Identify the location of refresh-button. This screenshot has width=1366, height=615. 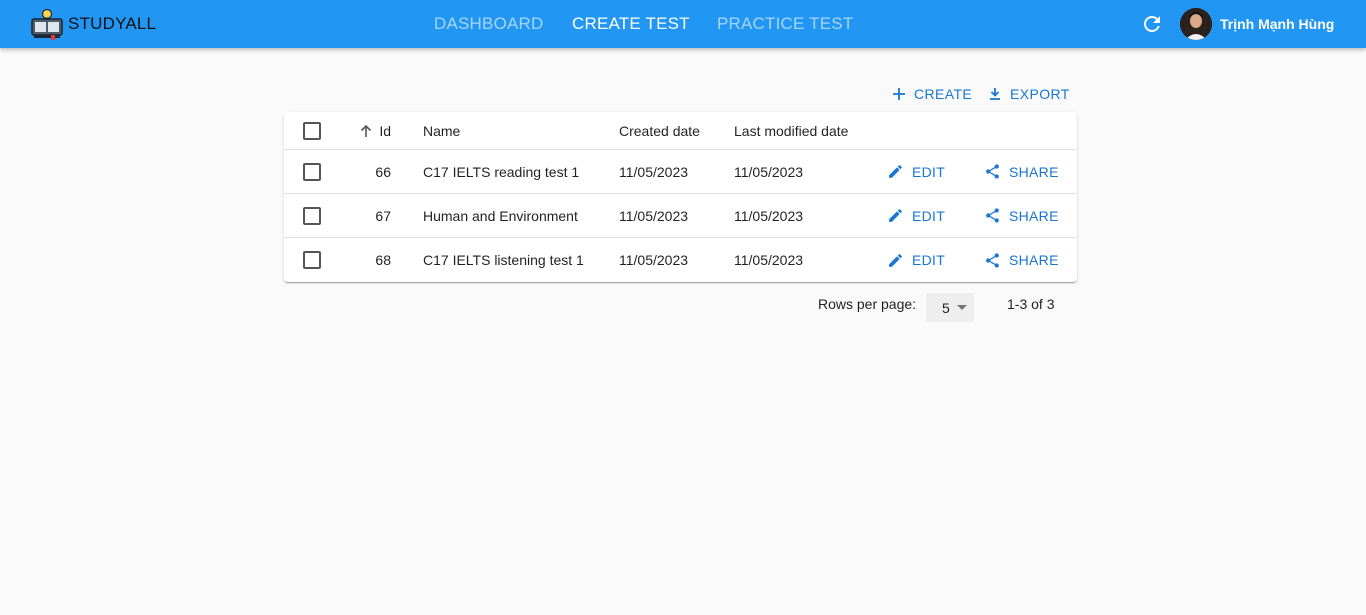
(1152, 24).